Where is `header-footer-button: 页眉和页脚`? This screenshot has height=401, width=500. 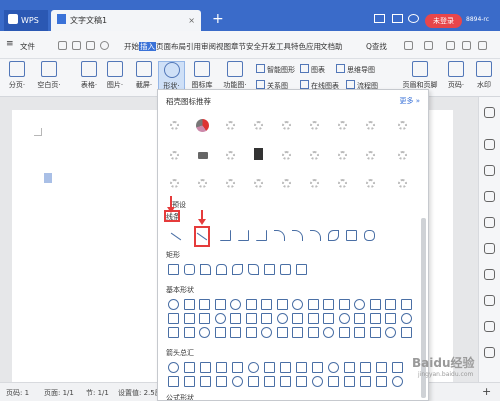
header-footer-button: 页眉和页脚 is located at coordinates (420, 75).